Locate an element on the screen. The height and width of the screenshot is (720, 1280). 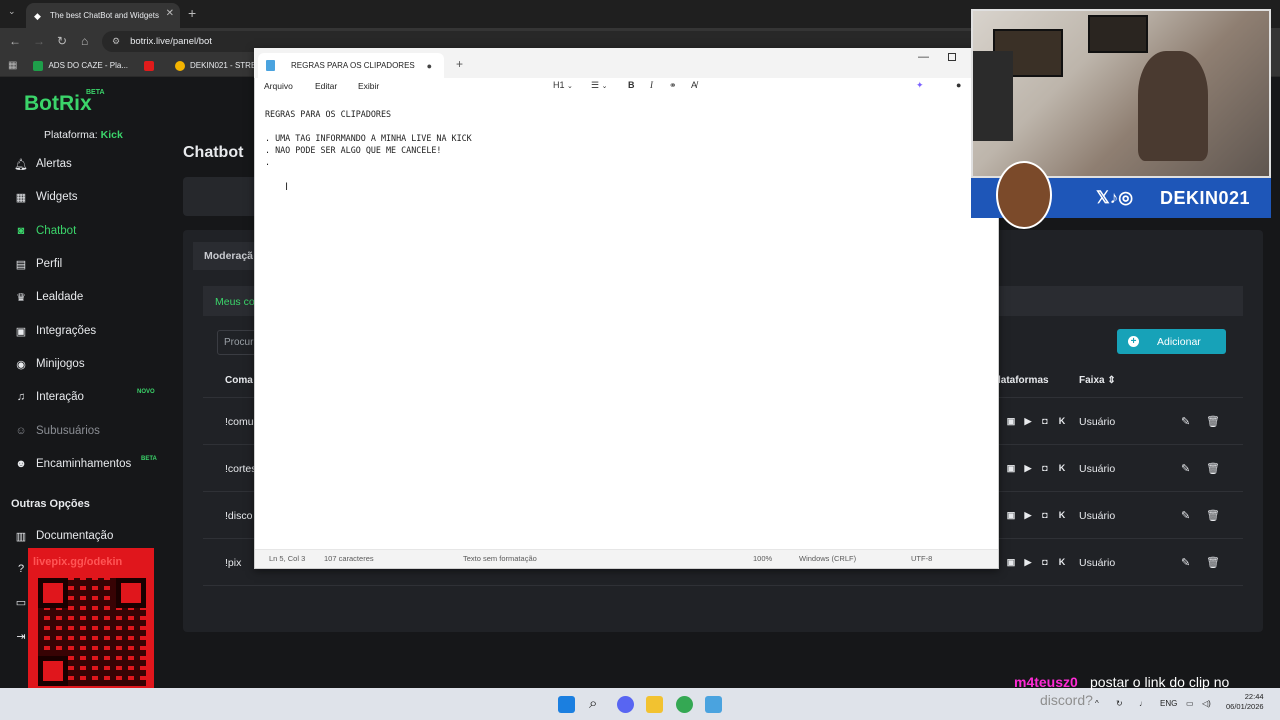
menu-editar: Editar is located at coordinates (326, 86).